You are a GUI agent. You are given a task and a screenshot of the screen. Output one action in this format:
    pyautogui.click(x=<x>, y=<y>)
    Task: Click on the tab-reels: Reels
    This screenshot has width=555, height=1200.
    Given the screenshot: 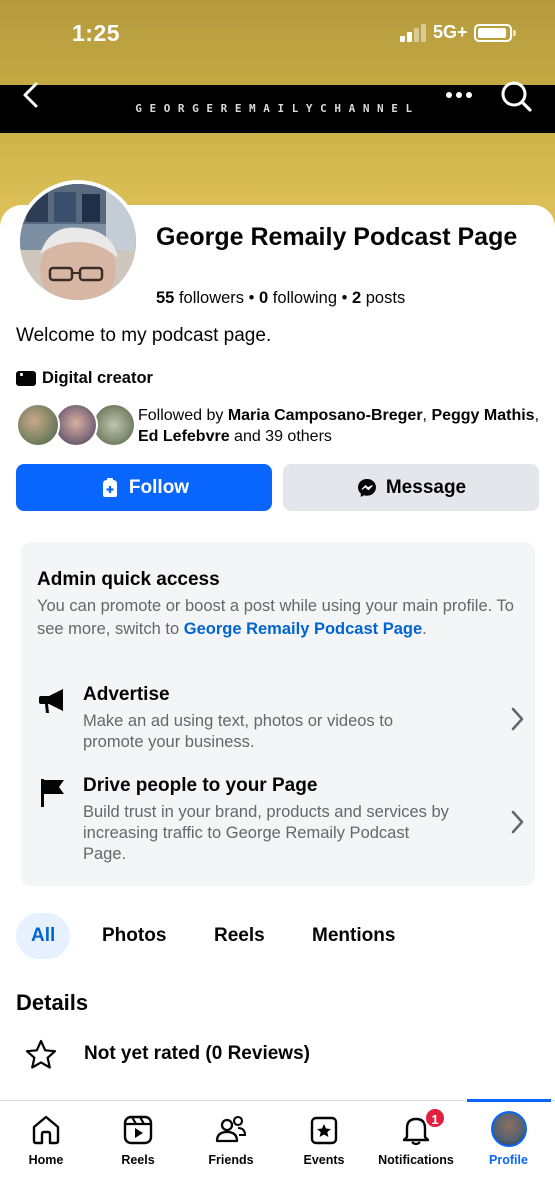 What is the action you would take?
    pyautogui.click(x=239, y=936)
    